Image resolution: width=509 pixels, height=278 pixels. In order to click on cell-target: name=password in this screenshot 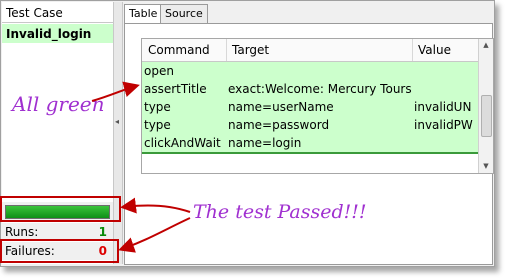, I will do `click(279, 125)`.